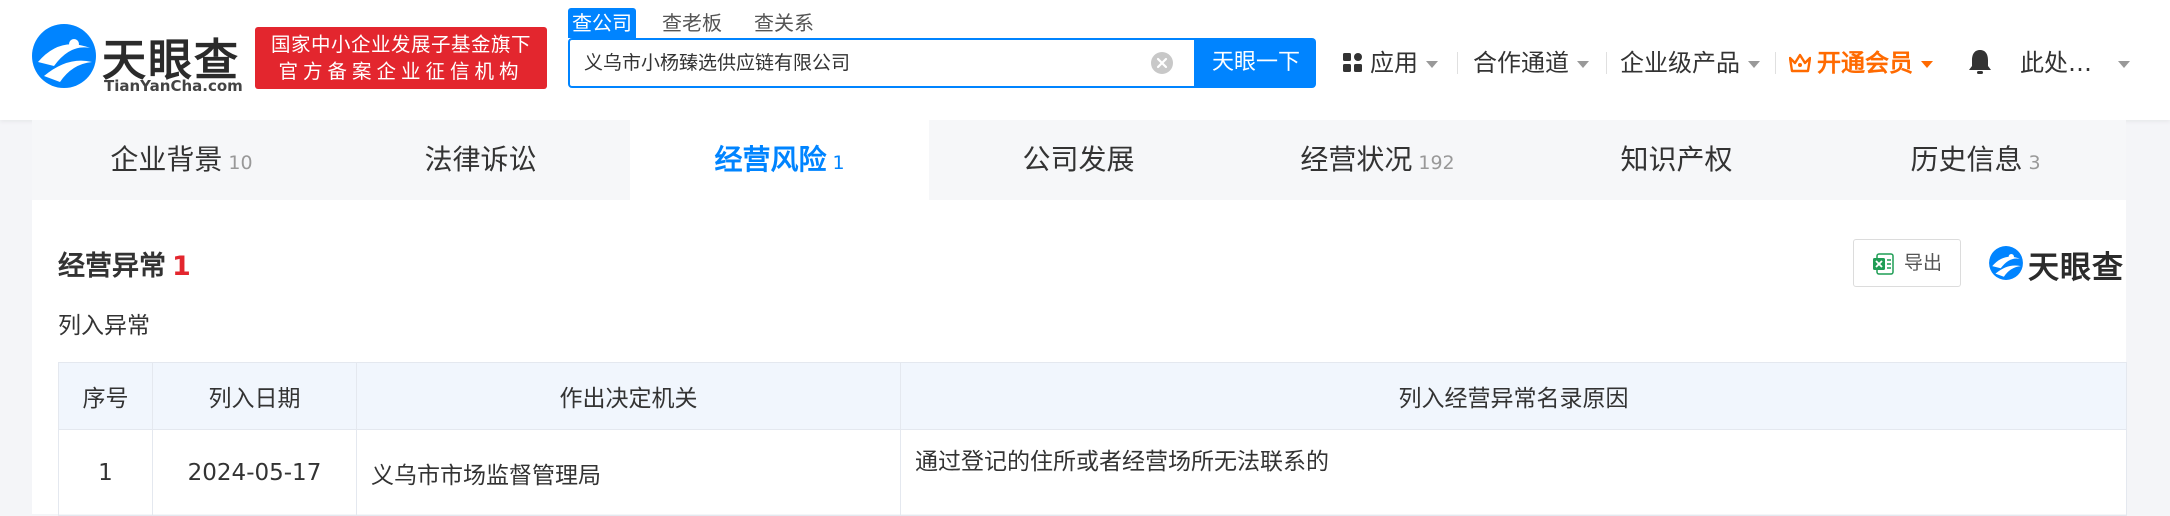 The height and width of the screenshot is (516, 2170). I want to click on tab-ip: 知识产权, so click(1676, 160).